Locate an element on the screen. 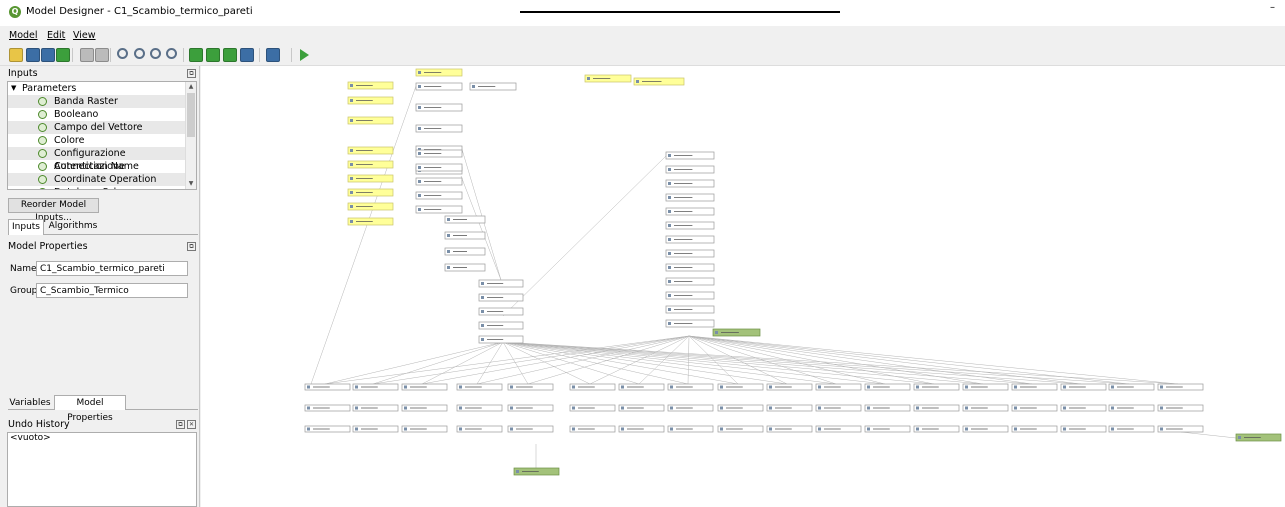 This screenshot has height=507, width=1285. tab-variables: Variables is located at coordinates (30, 402).